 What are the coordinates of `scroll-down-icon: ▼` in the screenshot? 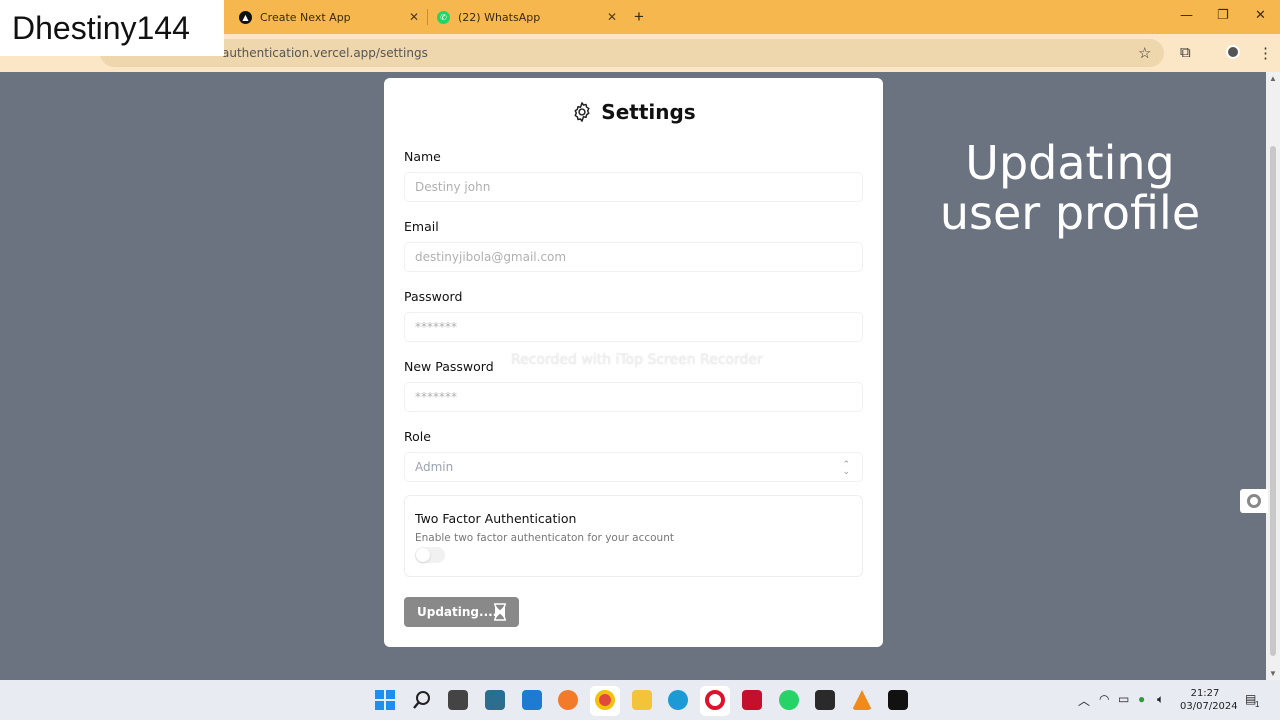 It's located at (1273, 673).